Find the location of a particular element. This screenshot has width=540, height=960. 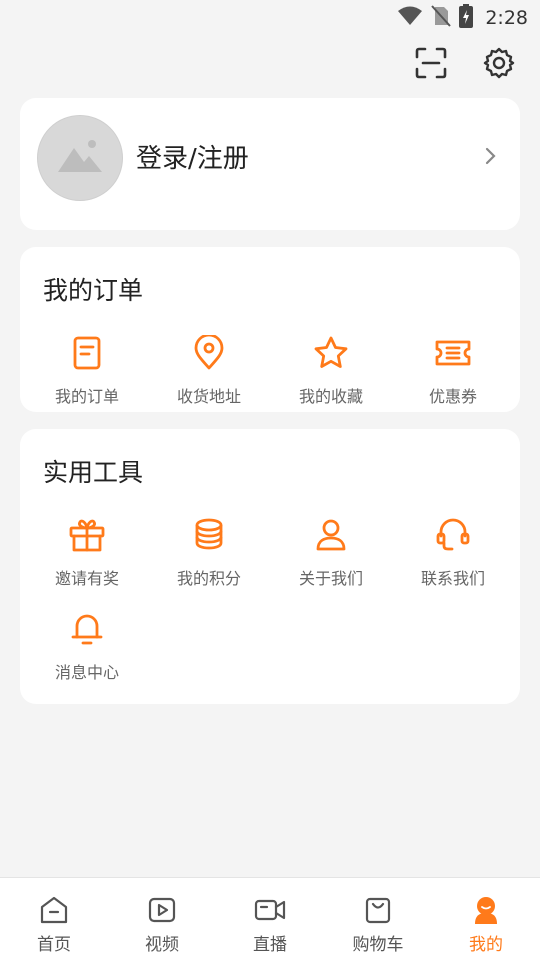

tab-mine-label: 我的 is located at coordinates (486, 945).